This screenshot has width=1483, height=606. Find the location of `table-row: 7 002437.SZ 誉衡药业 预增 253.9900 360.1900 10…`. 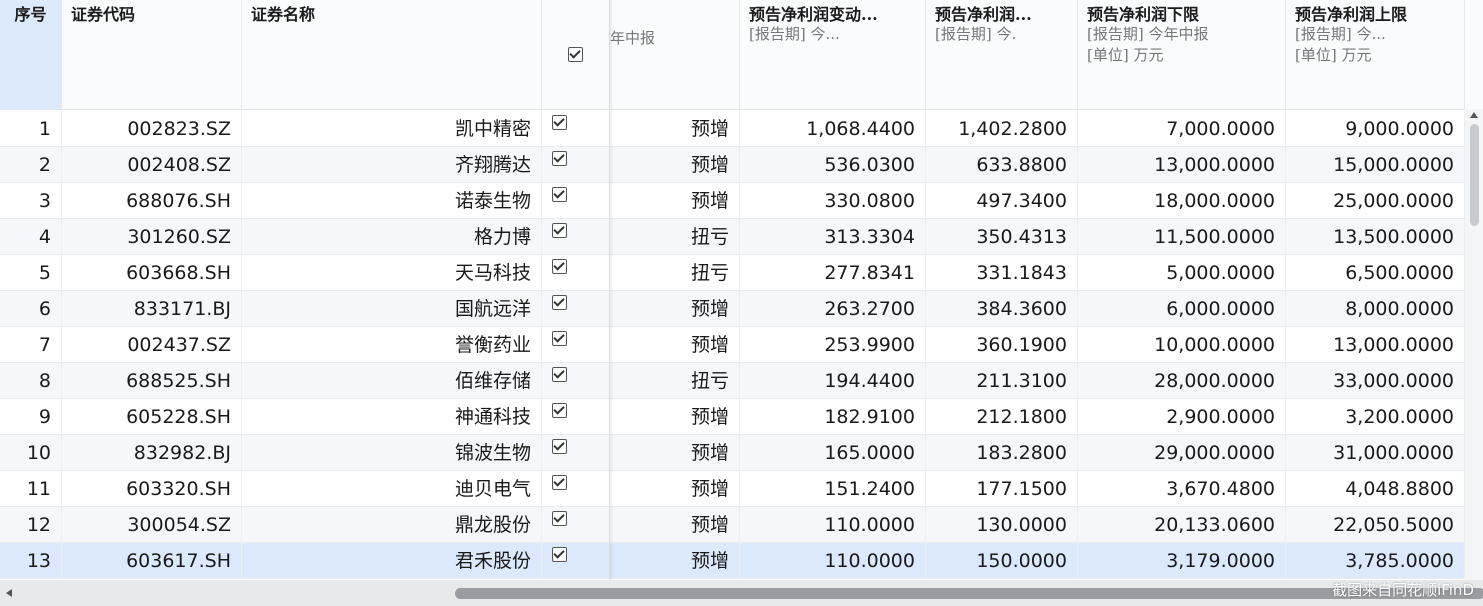

table-row: 7 002437.SZ 誉衡药业 预增 253.9900 360.1900 10… is located at coordinates (732, 345).